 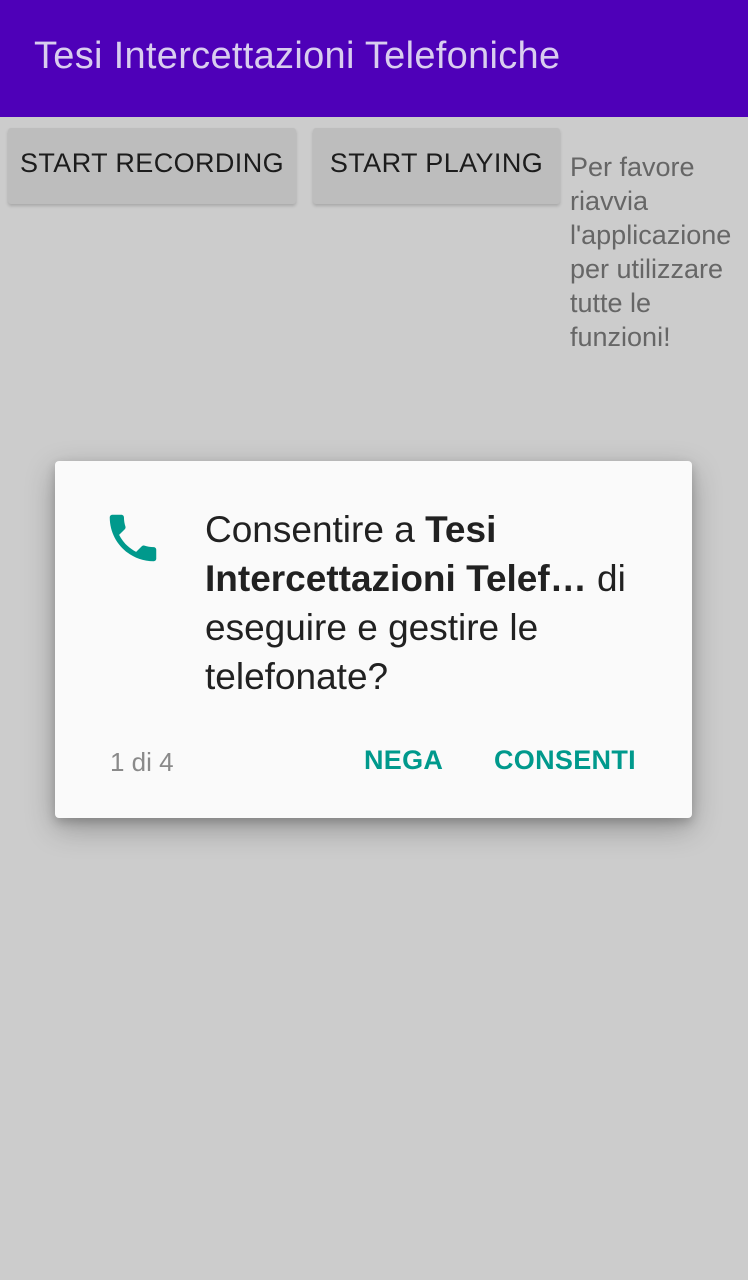 I want to click on allow-button: CONSENTI, so click(x=565, y=760).